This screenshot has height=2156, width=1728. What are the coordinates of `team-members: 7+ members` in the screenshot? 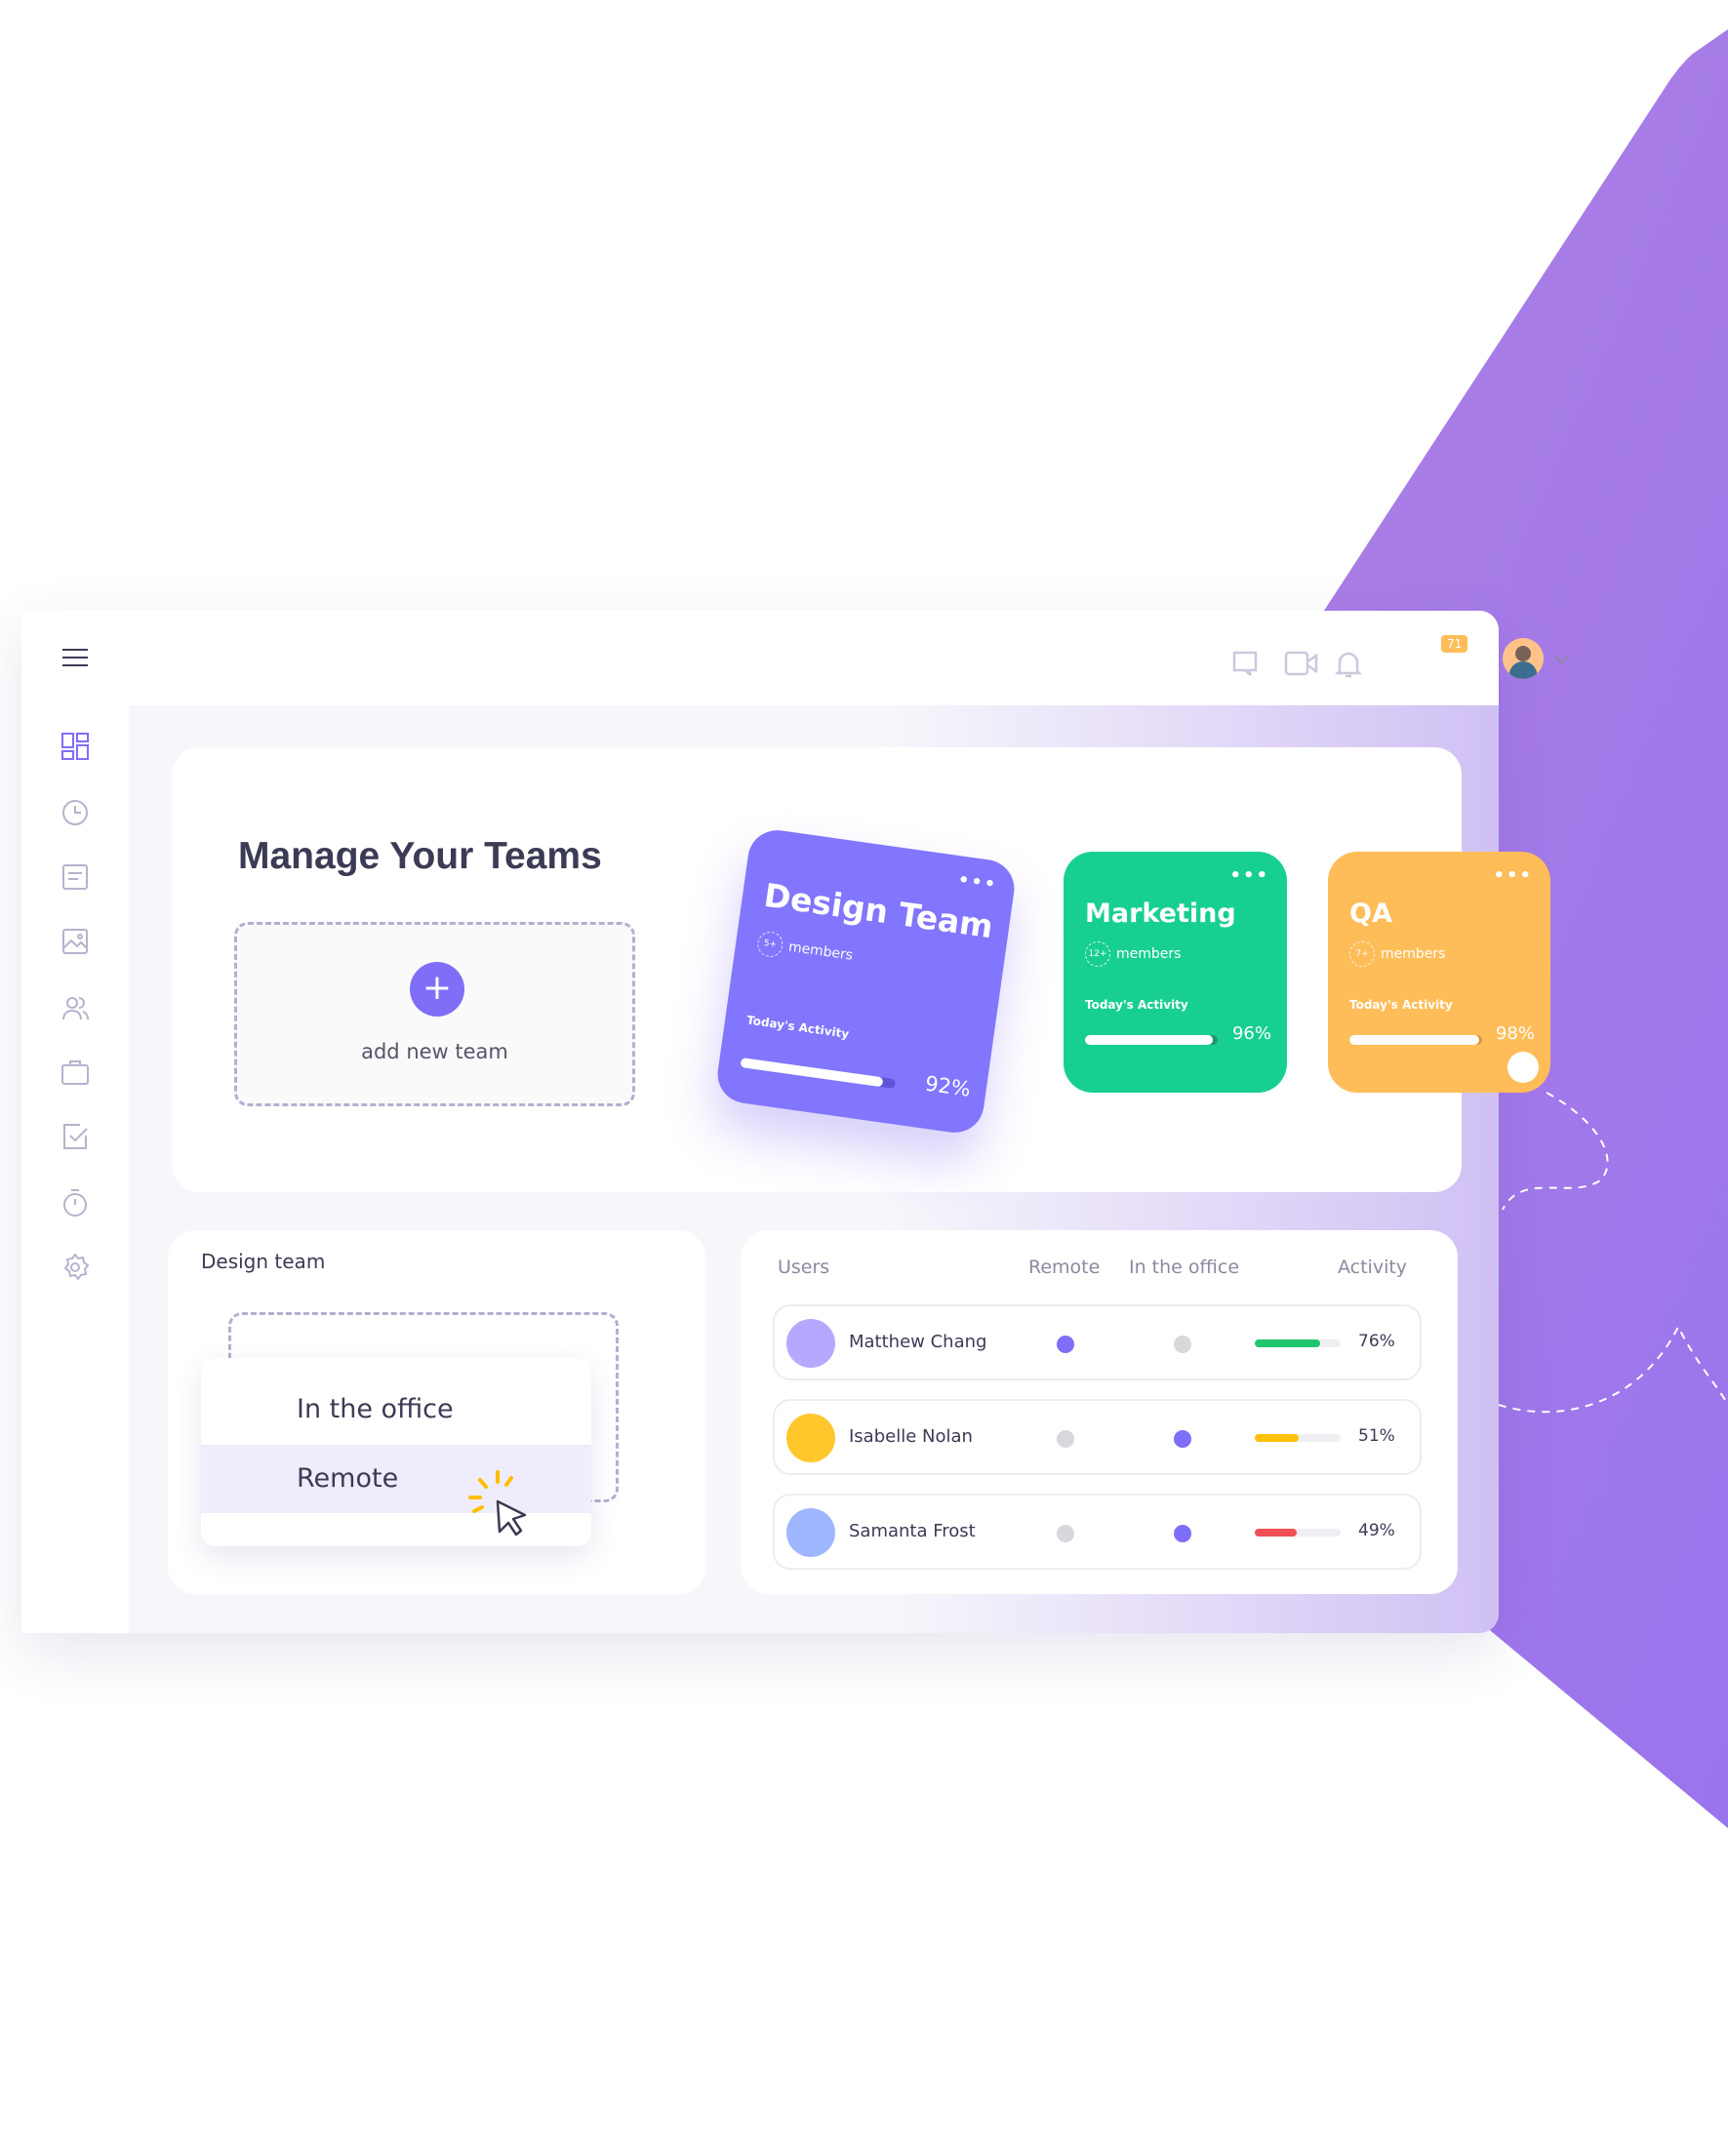 It's located at (1397, 954).